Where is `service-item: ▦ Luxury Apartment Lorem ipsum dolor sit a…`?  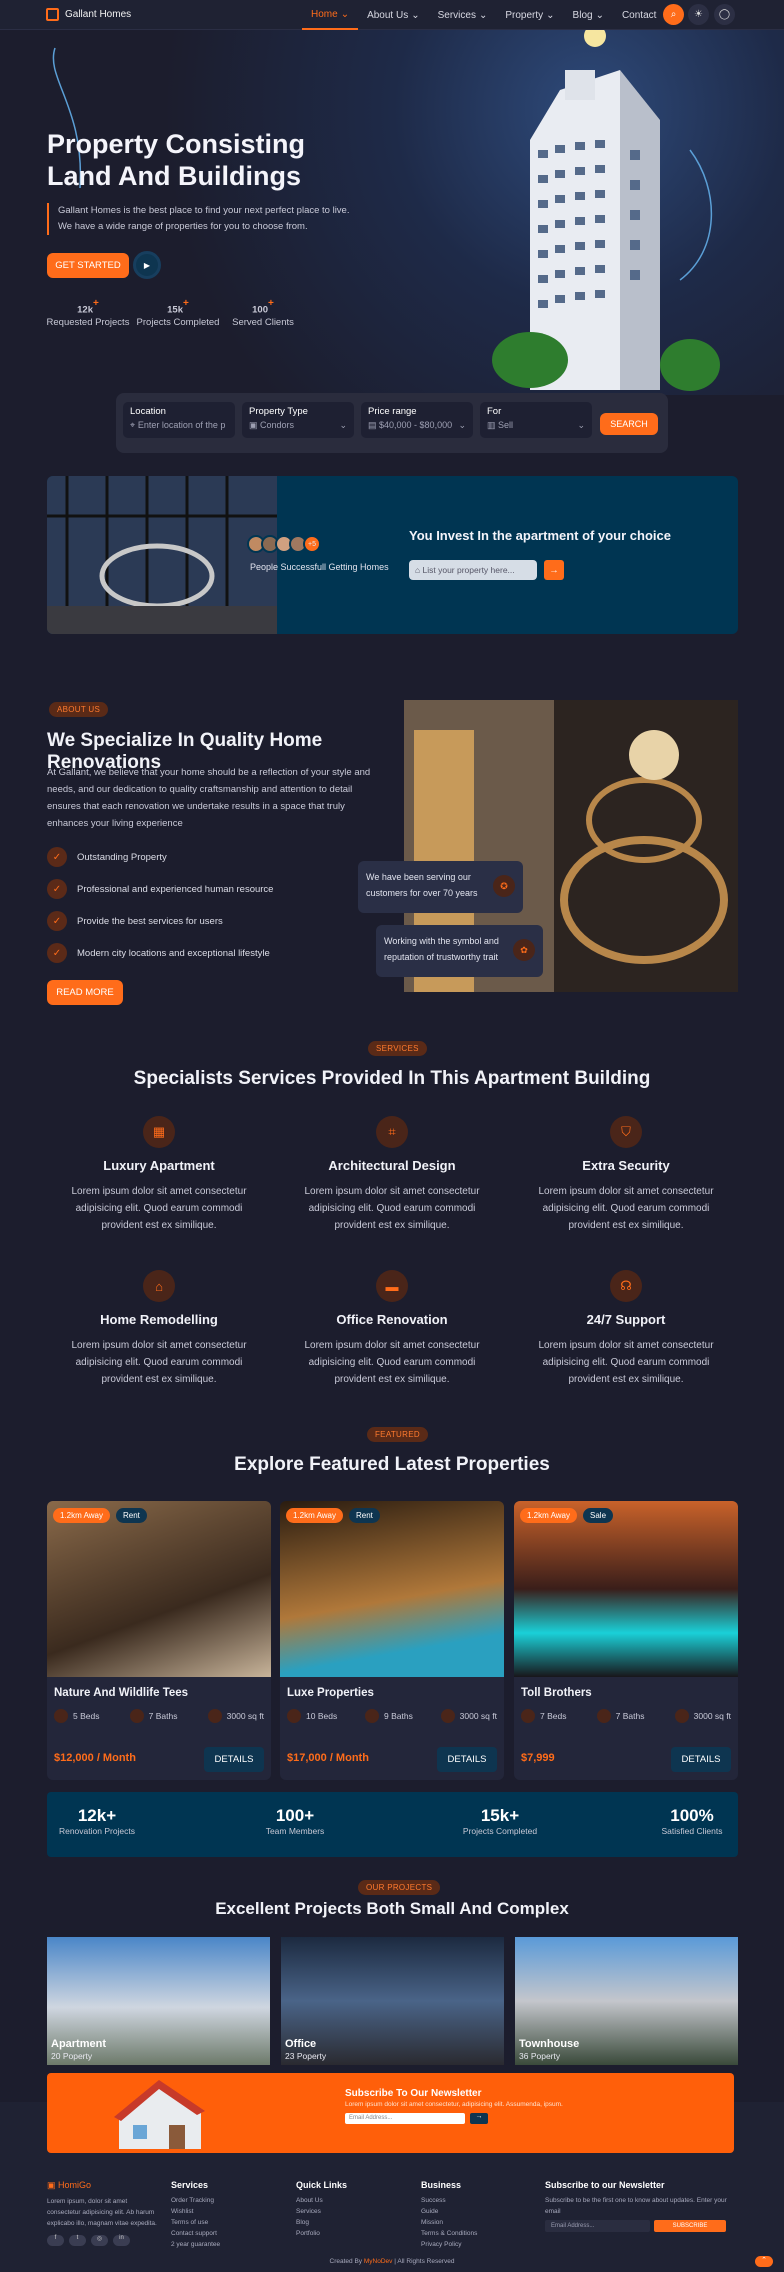 service-item: ▦ Luxury Apartment Lorem ipsum dolor sit a… is located at coordinates (159, 1175).